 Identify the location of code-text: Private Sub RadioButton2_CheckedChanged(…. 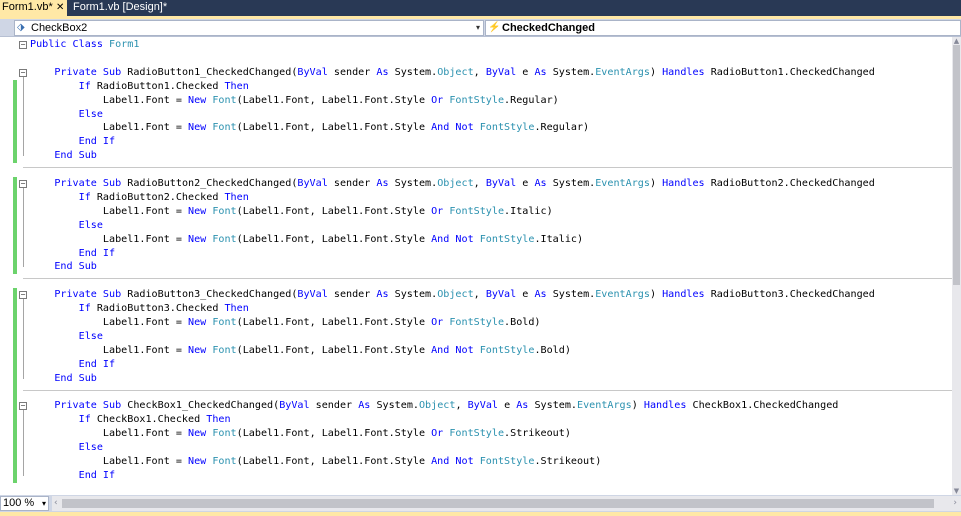
(452, 184).